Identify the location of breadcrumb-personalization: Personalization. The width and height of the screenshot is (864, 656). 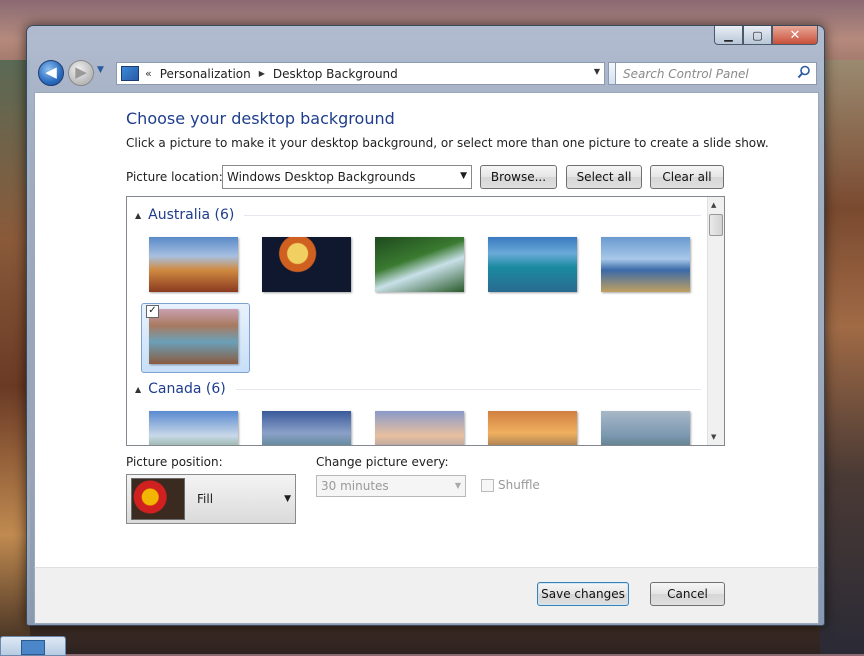
(205, 74).